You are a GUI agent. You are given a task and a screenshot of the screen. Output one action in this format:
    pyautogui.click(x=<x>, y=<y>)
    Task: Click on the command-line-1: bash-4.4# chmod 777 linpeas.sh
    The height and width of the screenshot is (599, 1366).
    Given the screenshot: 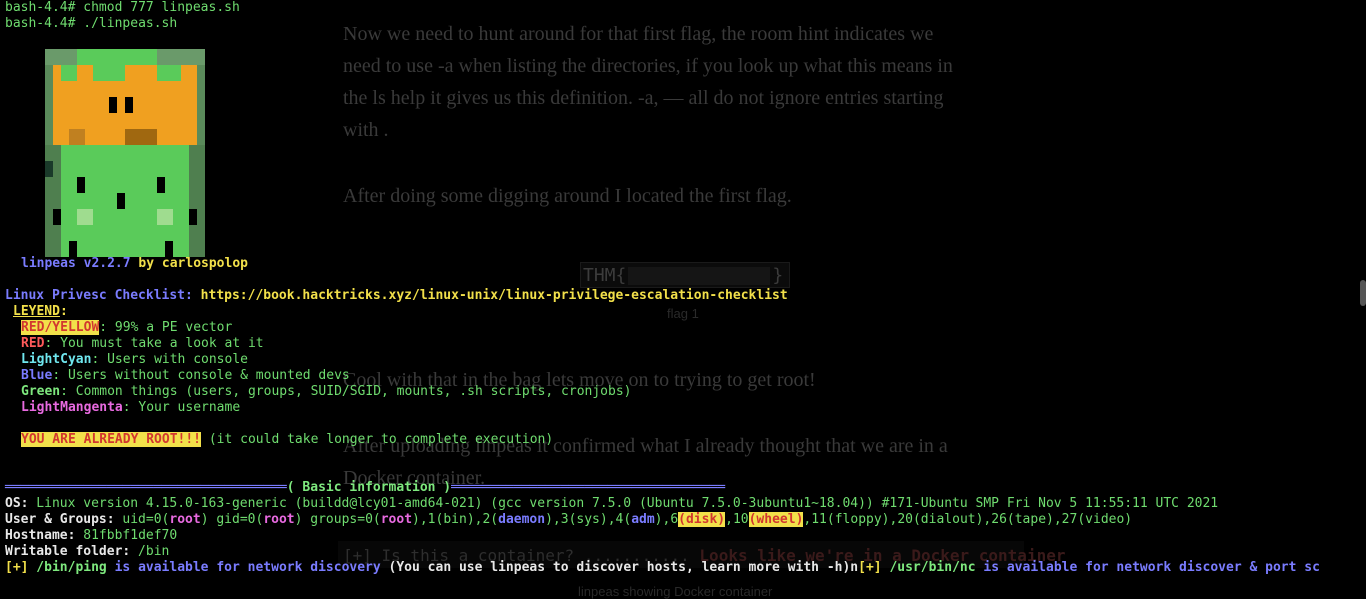 What is the action you would take?
    pyautogui.click(x=122, y=7)
    